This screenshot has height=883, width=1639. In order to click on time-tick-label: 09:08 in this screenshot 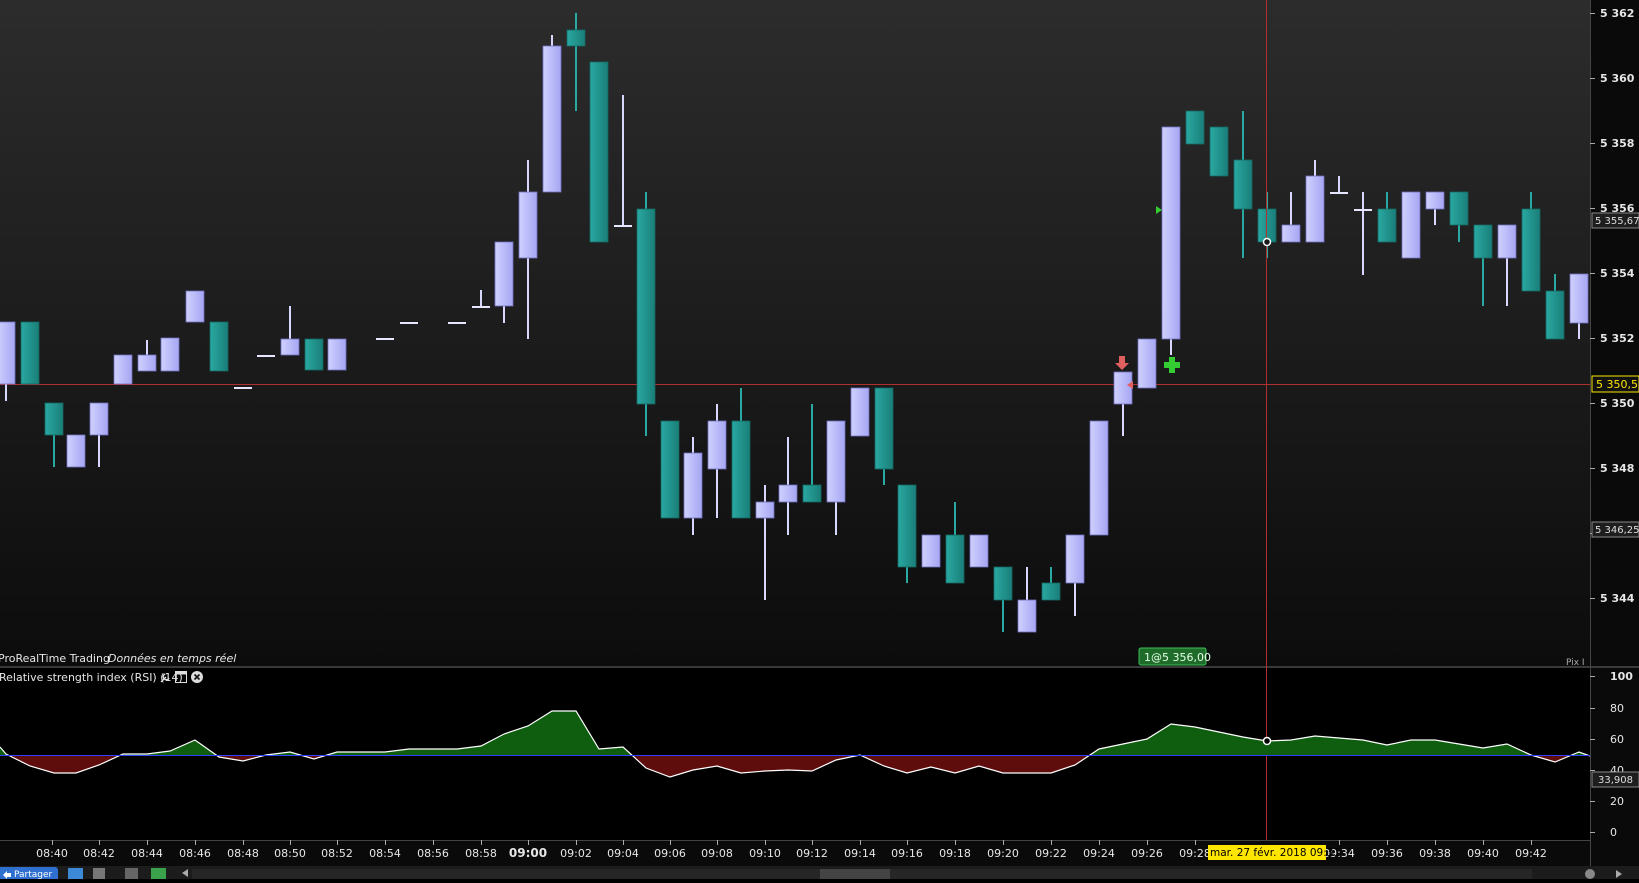, I will do `click(717, 853)`.